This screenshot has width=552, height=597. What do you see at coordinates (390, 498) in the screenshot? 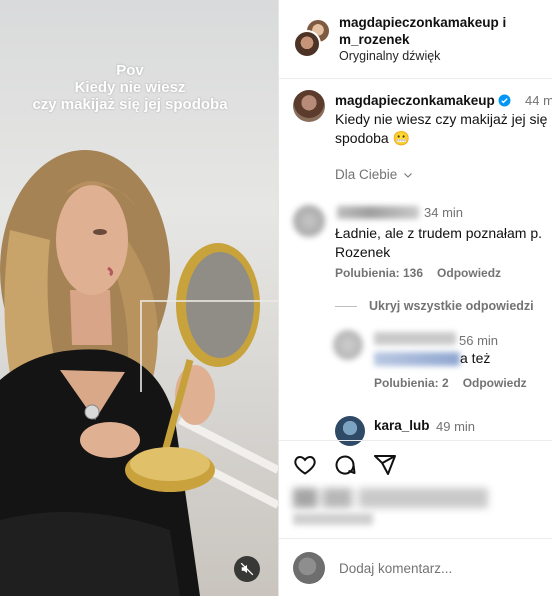
I see `likes-redacted` at bounding box center [390, 498].